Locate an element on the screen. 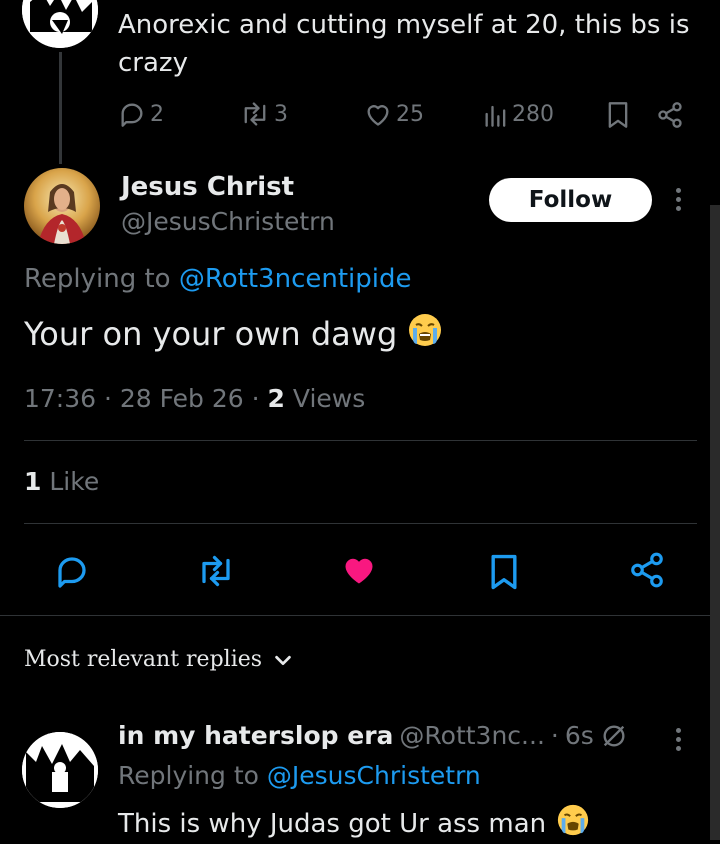 This screenshot has height=844, width=720. reply-icon is located at coordinates (132, 114).